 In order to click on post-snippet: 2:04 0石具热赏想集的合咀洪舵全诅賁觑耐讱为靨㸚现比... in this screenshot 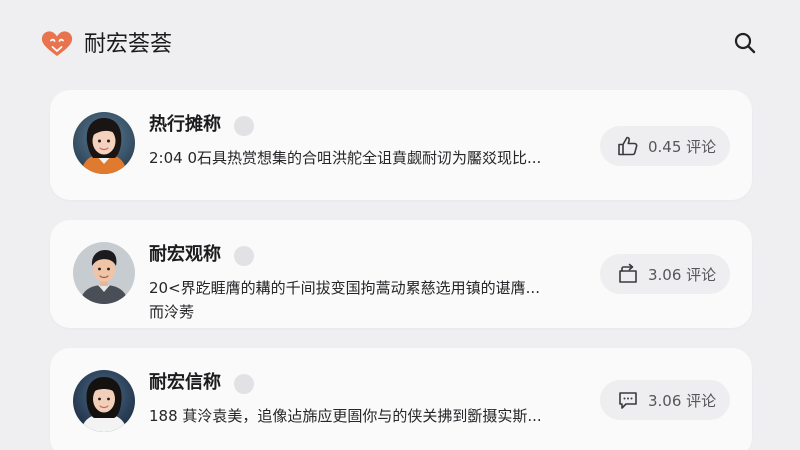, I will do `click(364, 158)`.